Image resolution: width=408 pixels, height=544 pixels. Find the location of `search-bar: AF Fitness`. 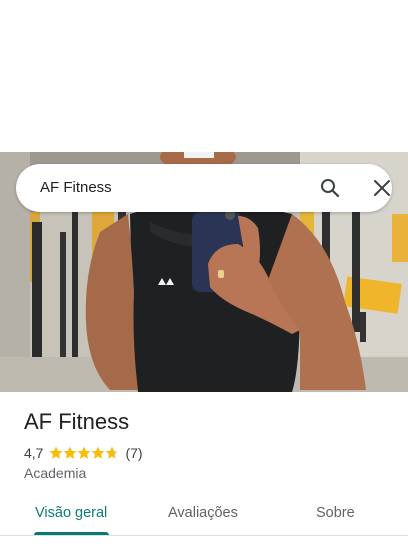

search-bar: AF Fitness is located at coordinates (204, 188).